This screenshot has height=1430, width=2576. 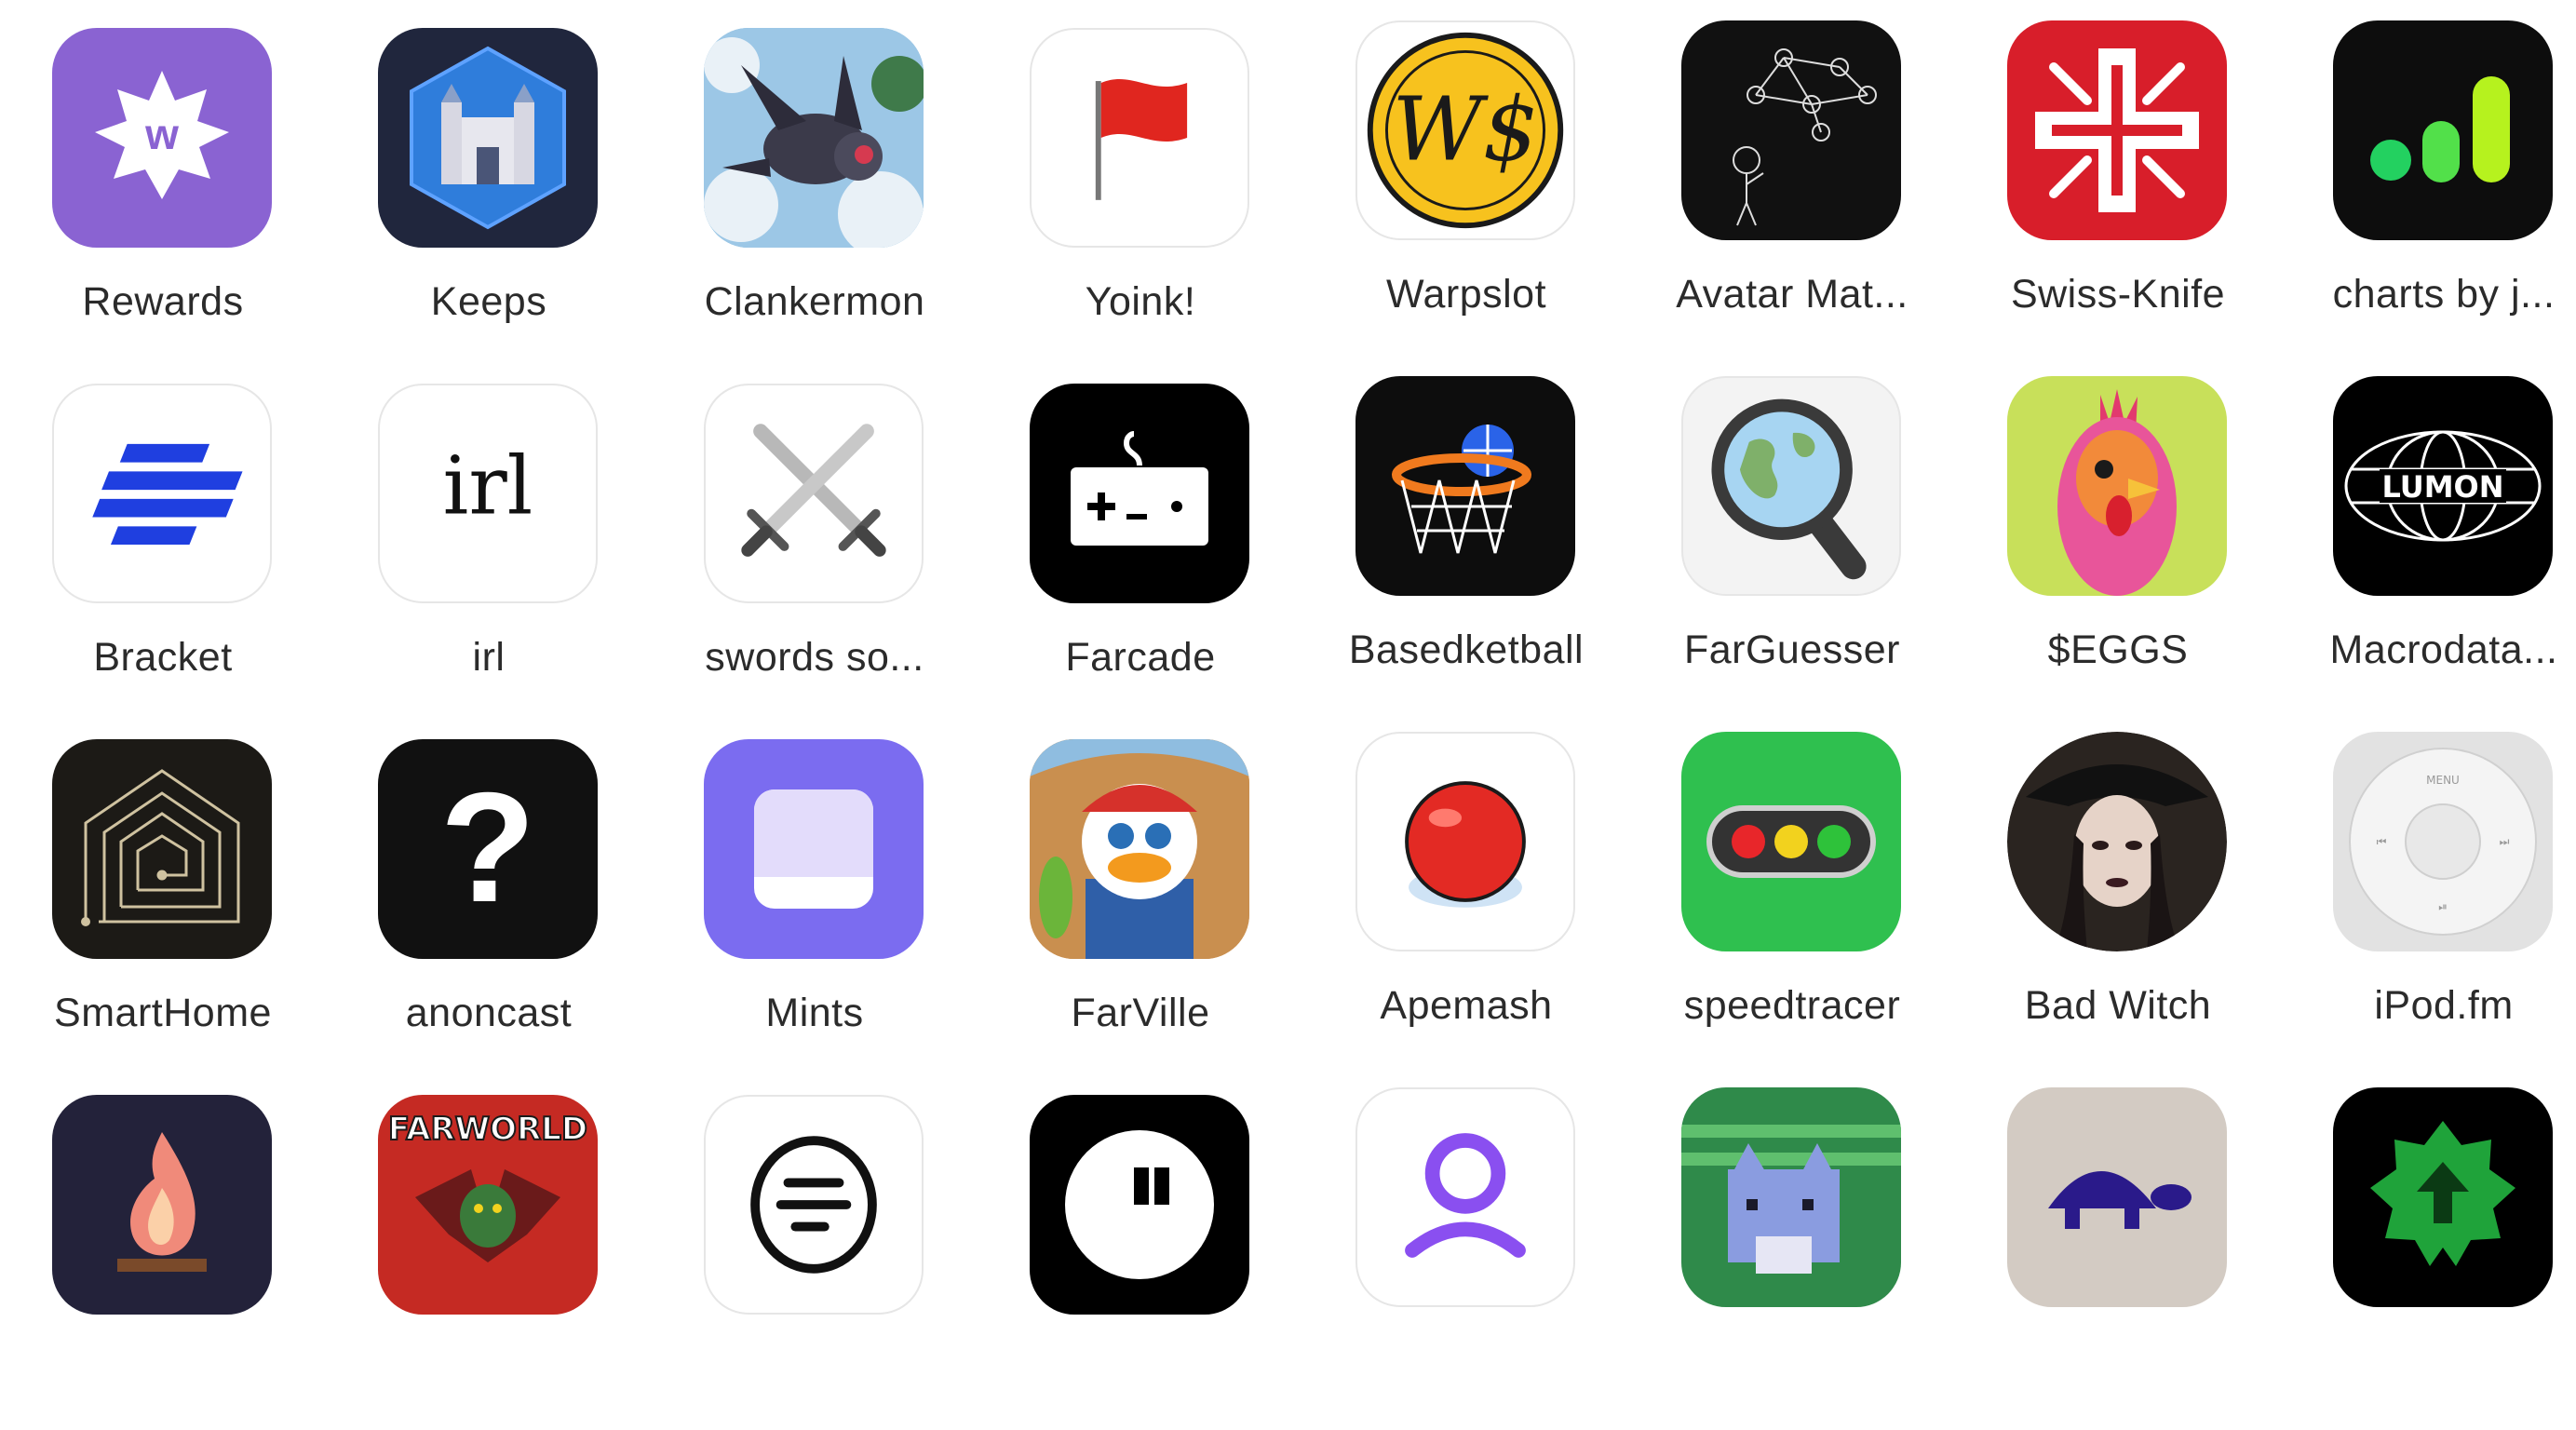 I want to click on app-label: FarGuesser, so click(x=1791, y=650).